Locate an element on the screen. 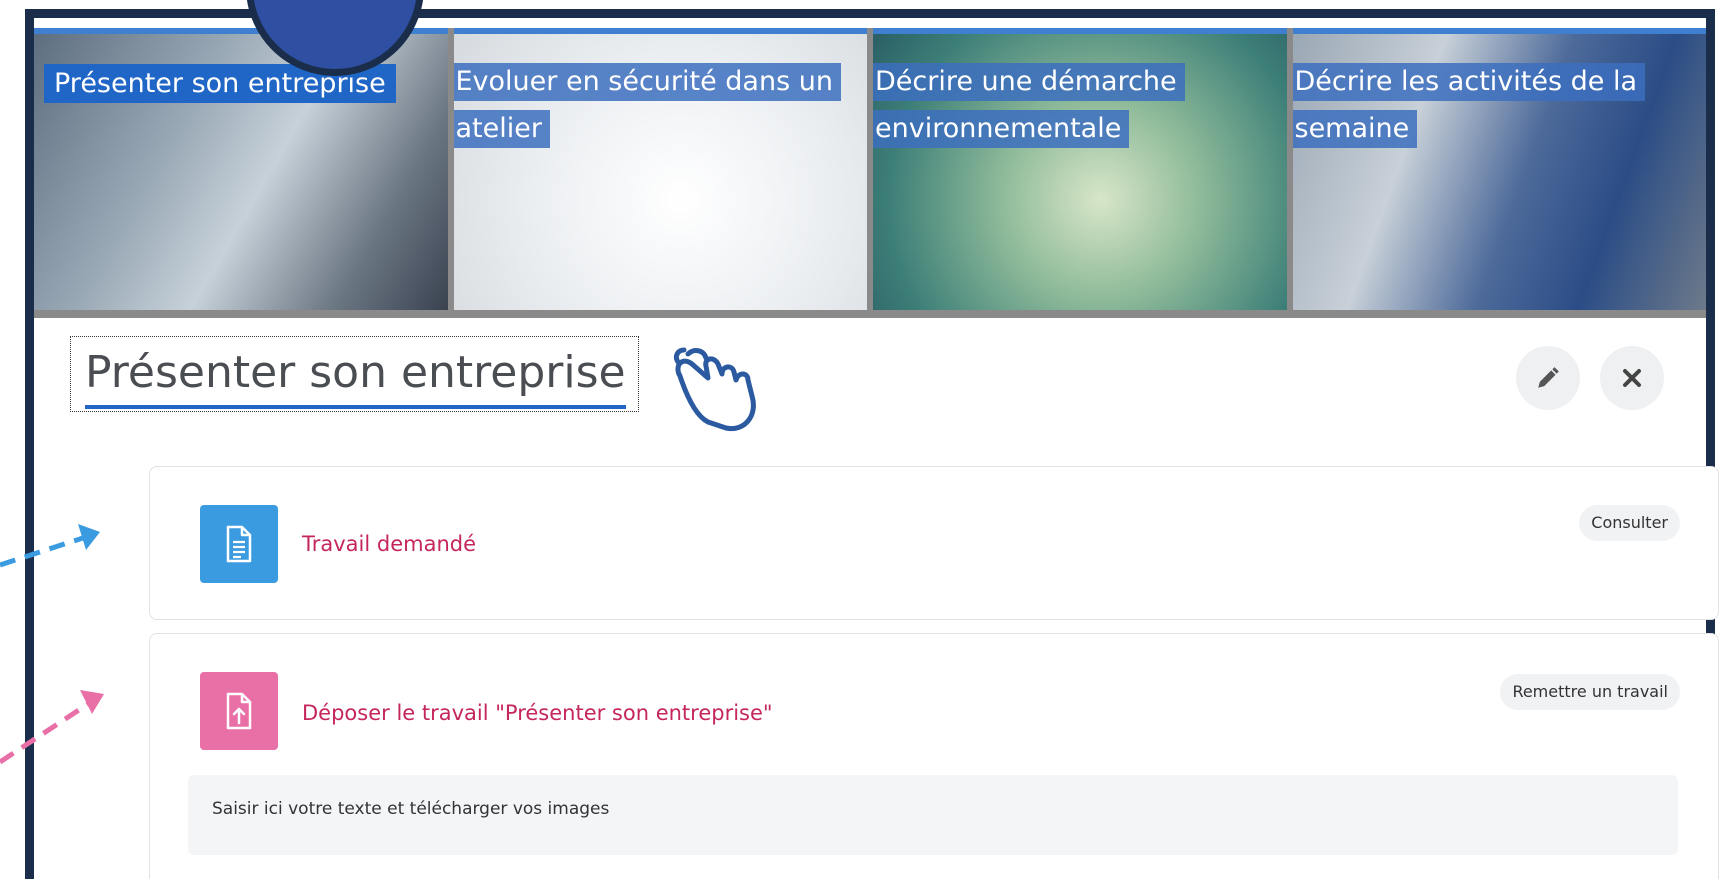 This screenshot has width=1722, height=879. close-button is located at coordinates (1632, 378).